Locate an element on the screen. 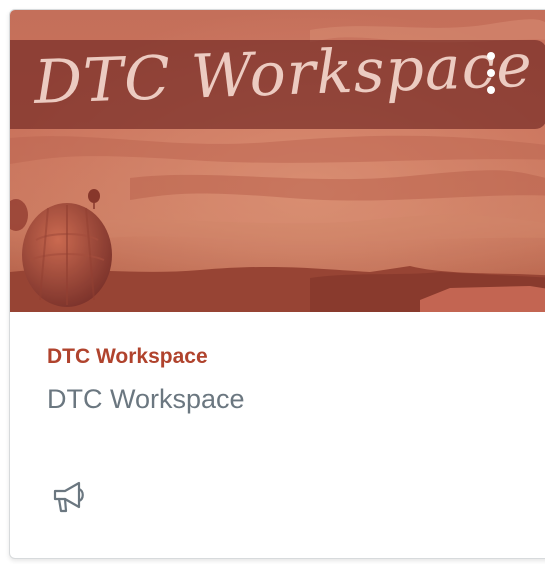 The width and height of the screenshot is (545, 564). announcements-button is located at coordinates (70, 497).